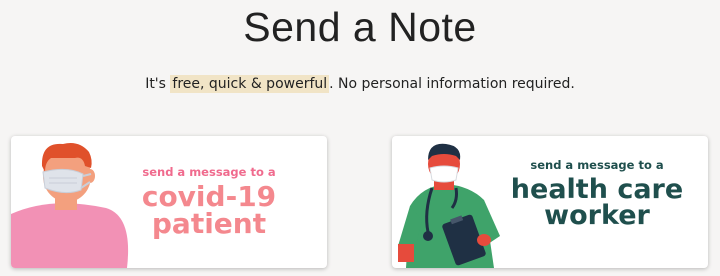  What do you see at coordinates (250, 84) in the screenshot?
I see `subtitle-highlight: free, quick & powerful` at bounding box center [250, 84].